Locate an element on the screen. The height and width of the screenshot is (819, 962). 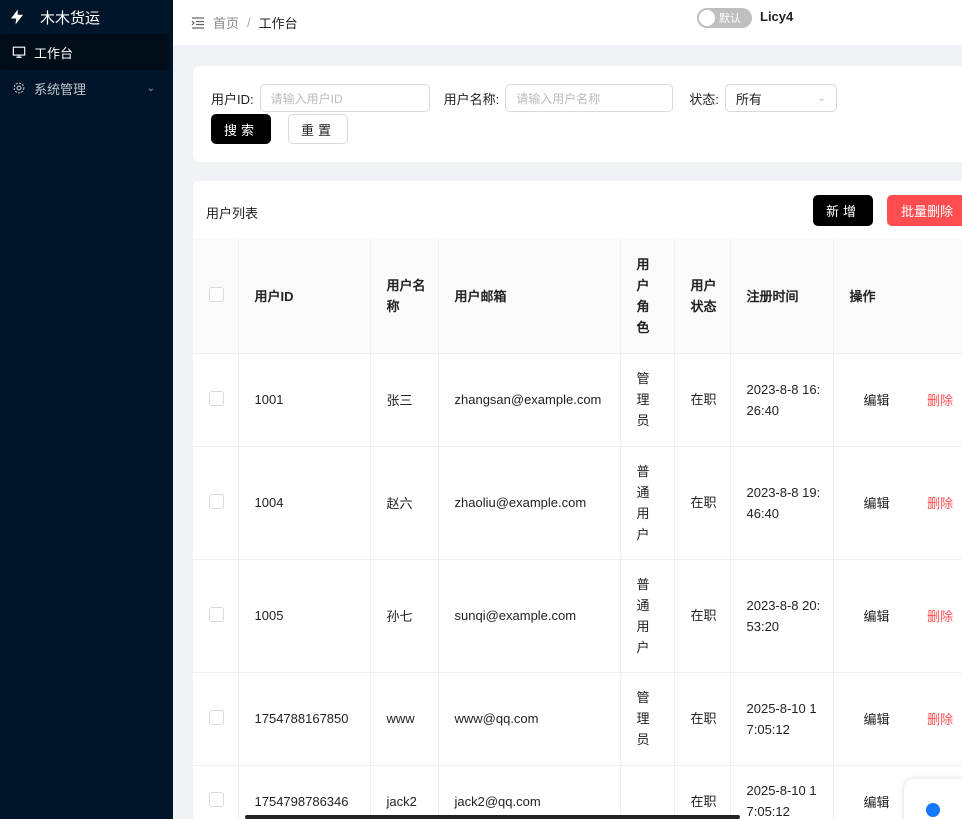
table-title: 用户列表 is located at coordinates (232, 213).